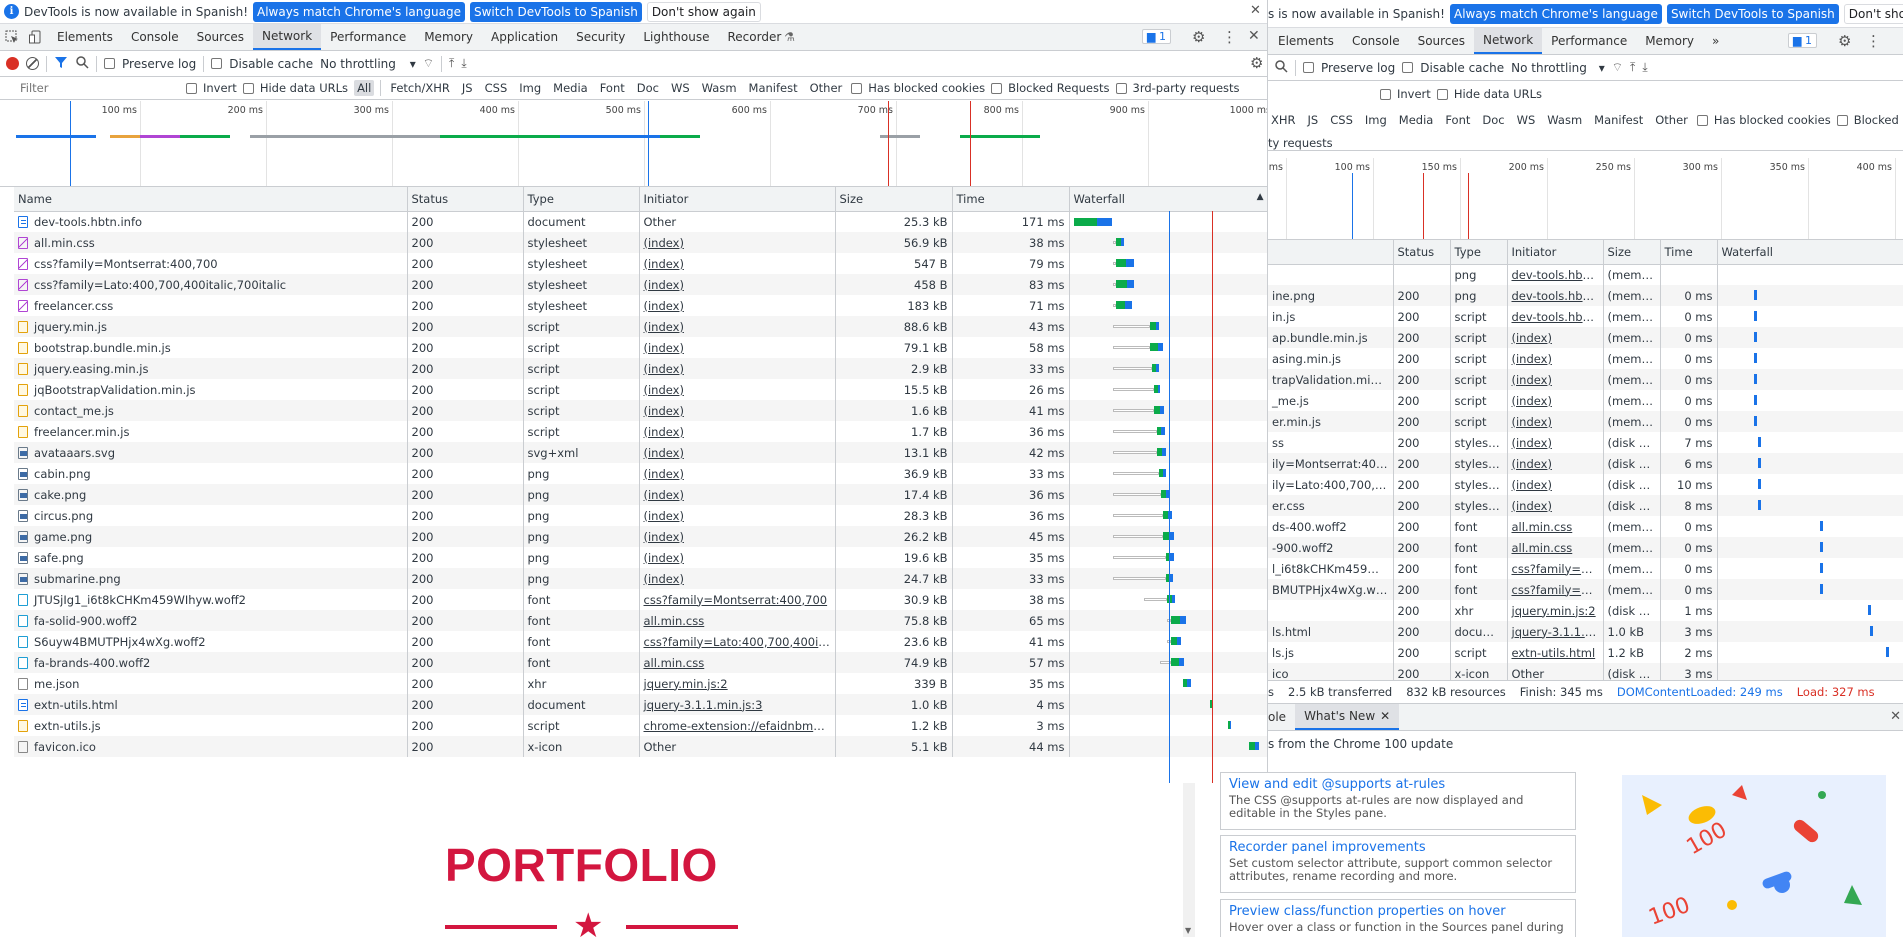 This screenshot has width=1903, height=937. I want to click on right-settings-gear-icon: ⚙, so click(1844, 41).